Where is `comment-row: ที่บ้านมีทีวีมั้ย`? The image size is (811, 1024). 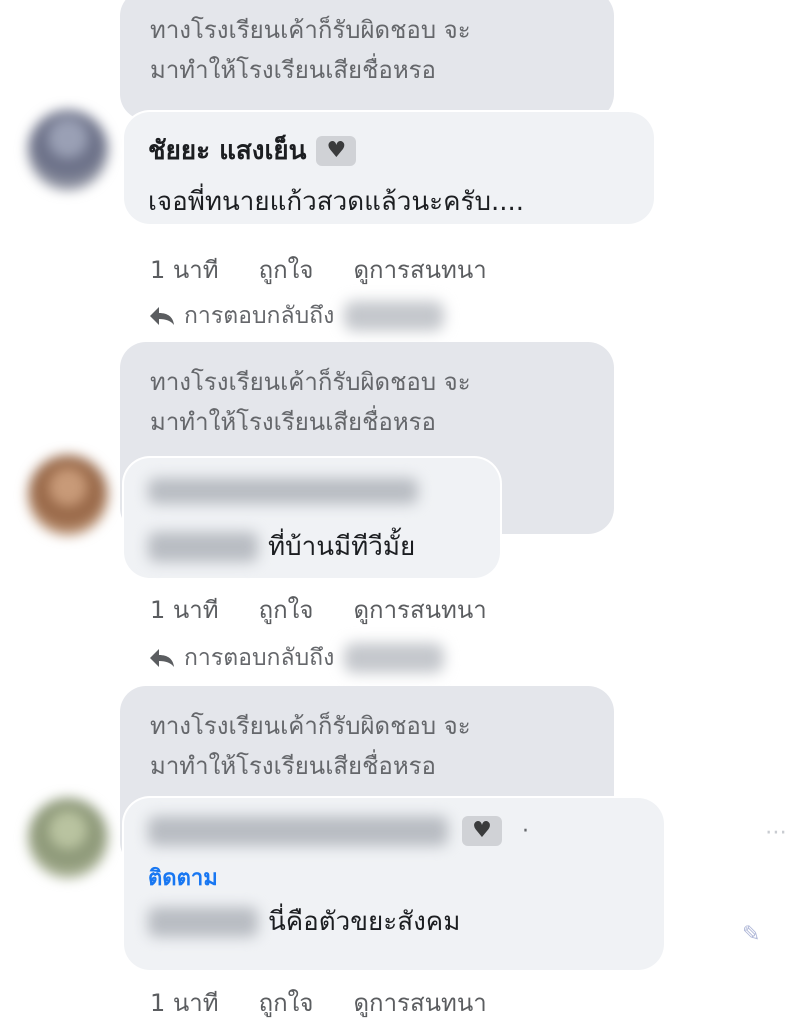
comment-row: ที่บ้านมีทีวีมั้ย is located at coordinates (312, 546).